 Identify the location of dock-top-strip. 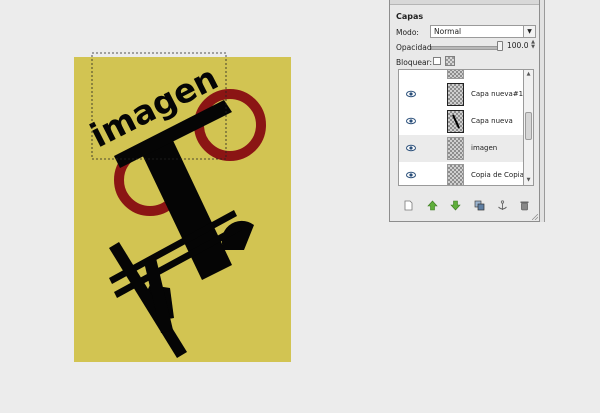
(464, 2).